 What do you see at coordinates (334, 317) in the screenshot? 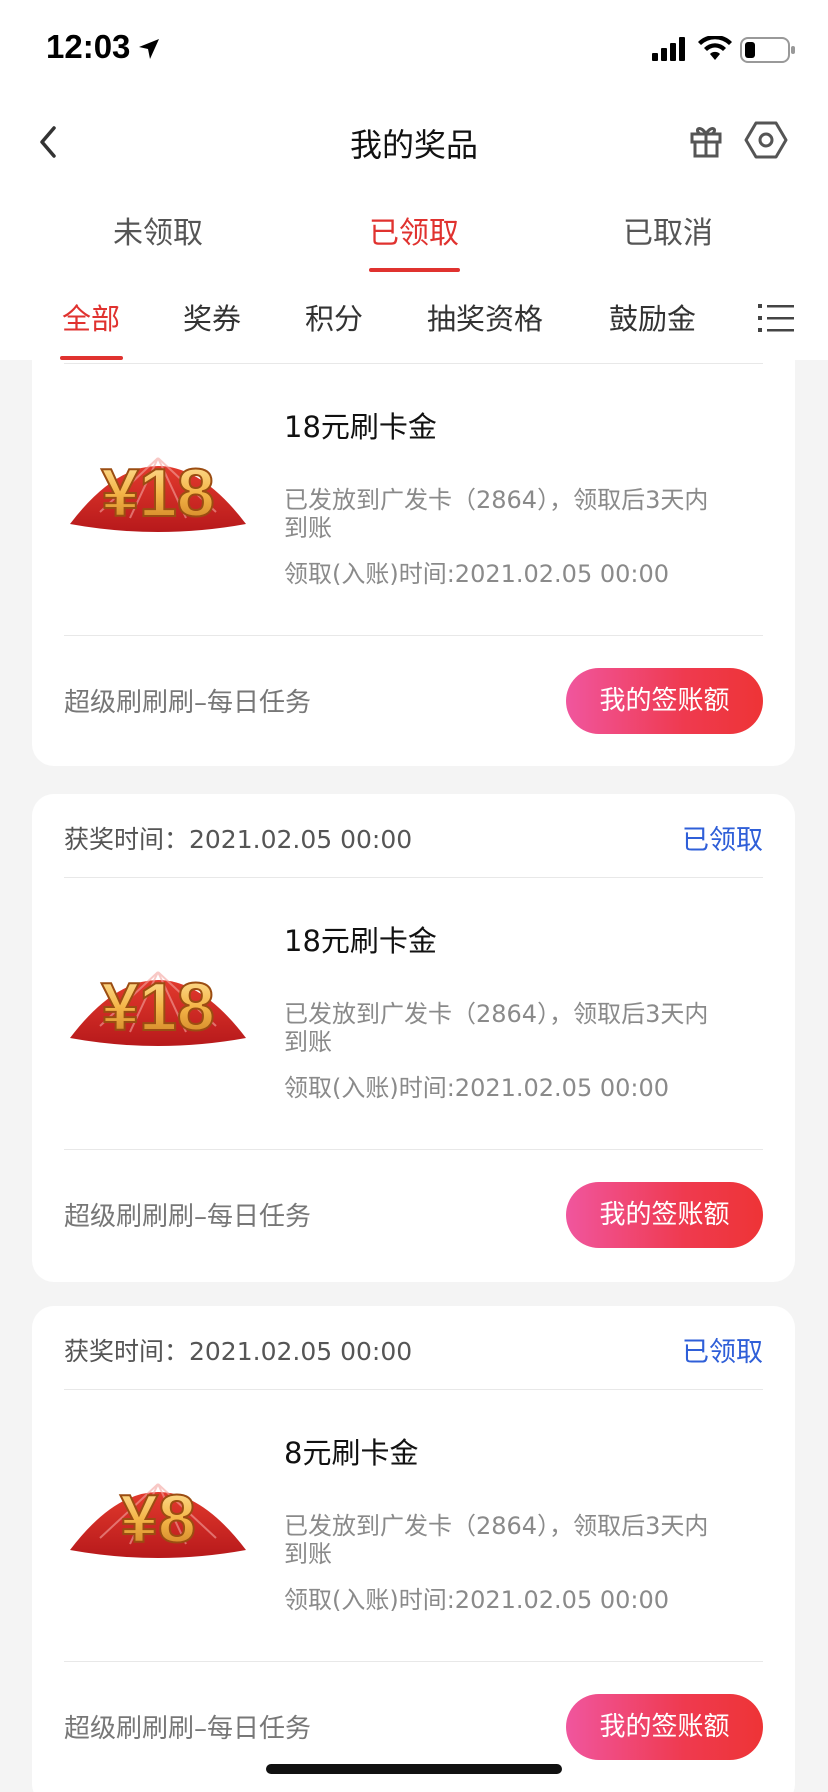
I see `subtab-points: 积分` at bounding box center [334, 317].